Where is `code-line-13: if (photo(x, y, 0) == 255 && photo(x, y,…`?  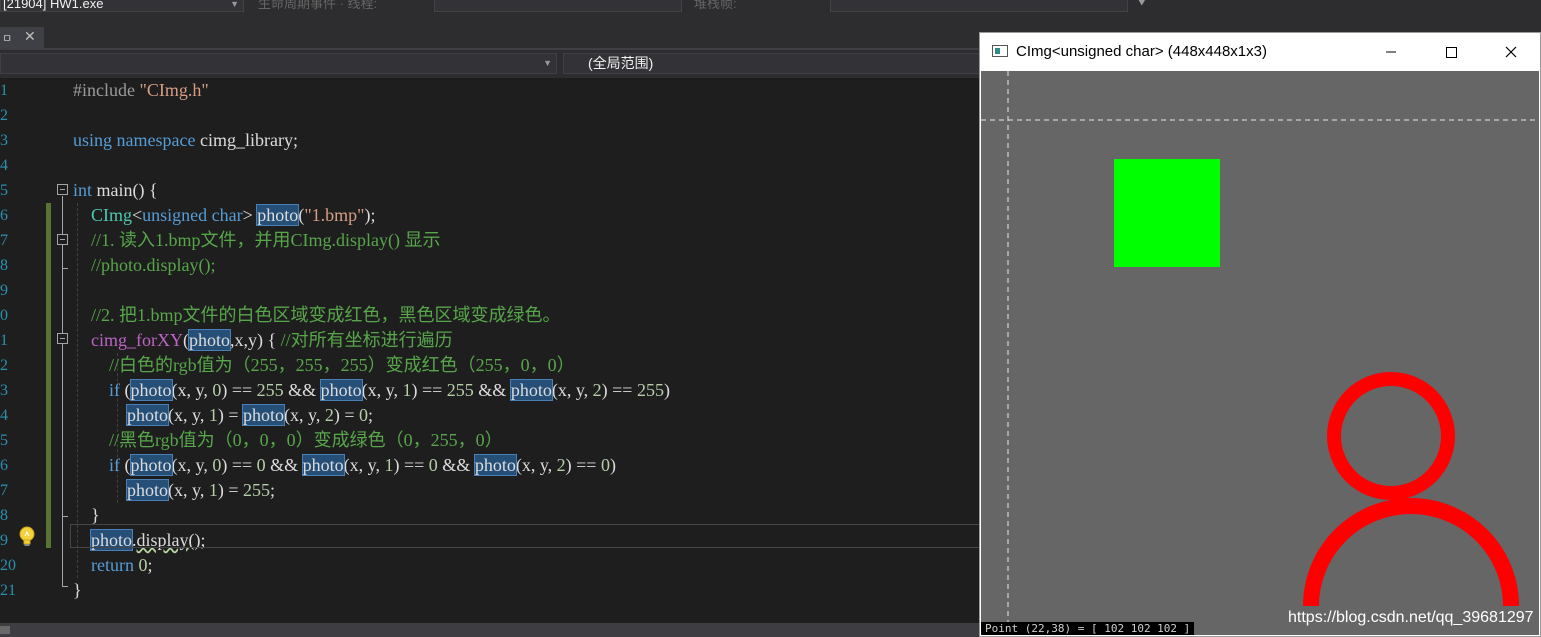
code-line-13: if (photo(x, y, 0) == 255 && photo(x, y,… is located at coordinates (389, 390).